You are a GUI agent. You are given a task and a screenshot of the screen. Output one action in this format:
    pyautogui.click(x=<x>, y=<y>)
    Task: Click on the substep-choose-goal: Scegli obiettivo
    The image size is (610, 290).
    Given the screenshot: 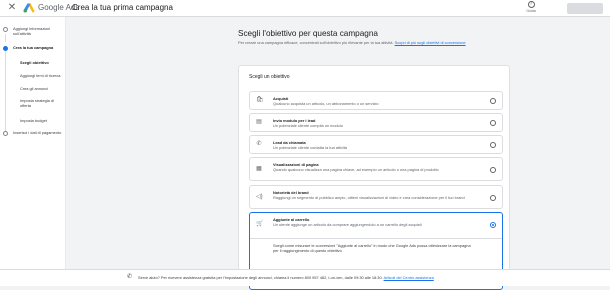 What is the action you would take?
    pyautogui.click(x=34, y=62)
    